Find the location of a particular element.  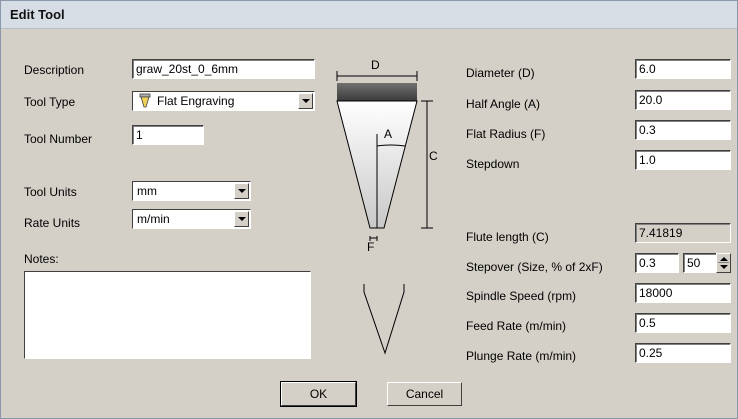

flute-length-label: Flute length (C) is located at coordinates (507, 237).